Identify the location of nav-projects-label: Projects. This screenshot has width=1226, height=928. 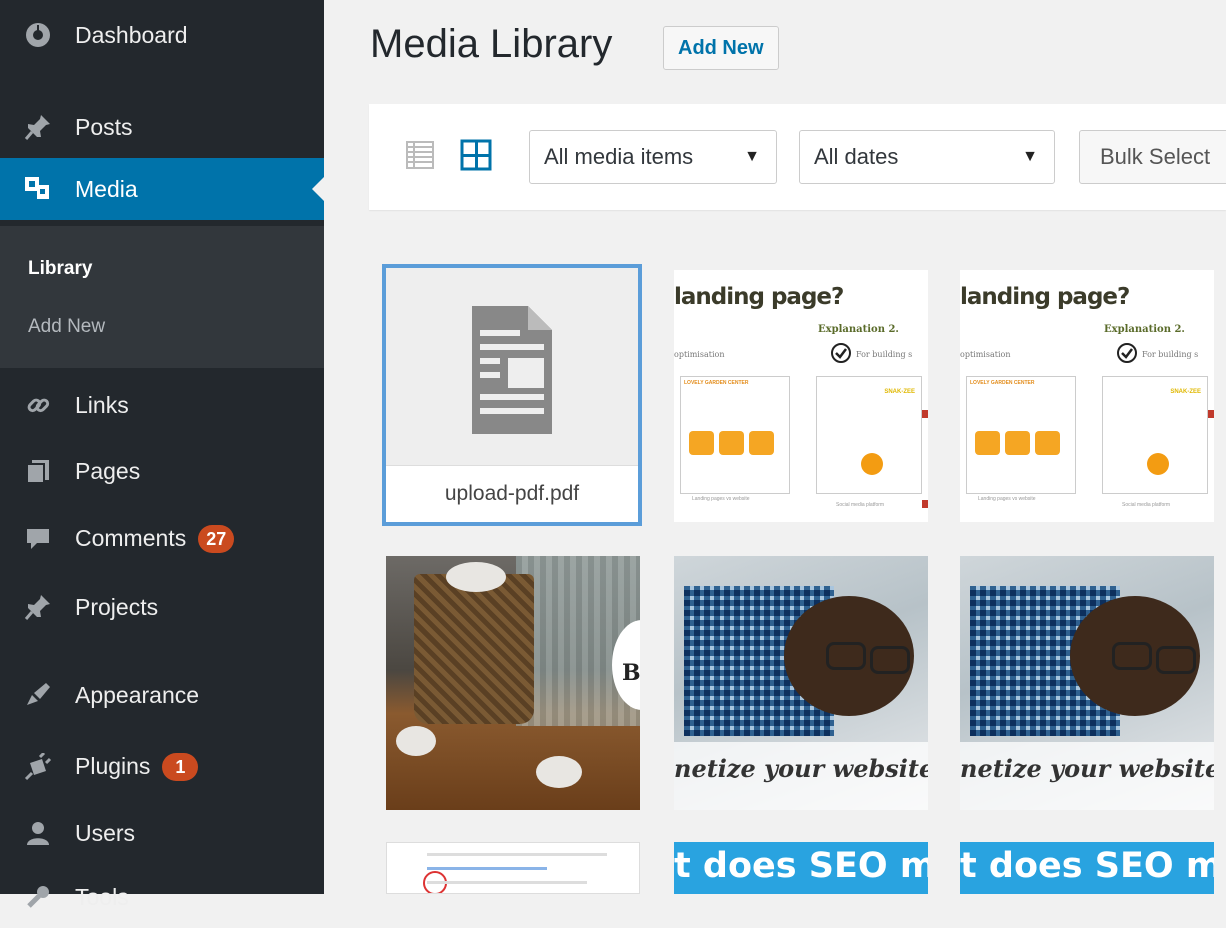
(117, 606).